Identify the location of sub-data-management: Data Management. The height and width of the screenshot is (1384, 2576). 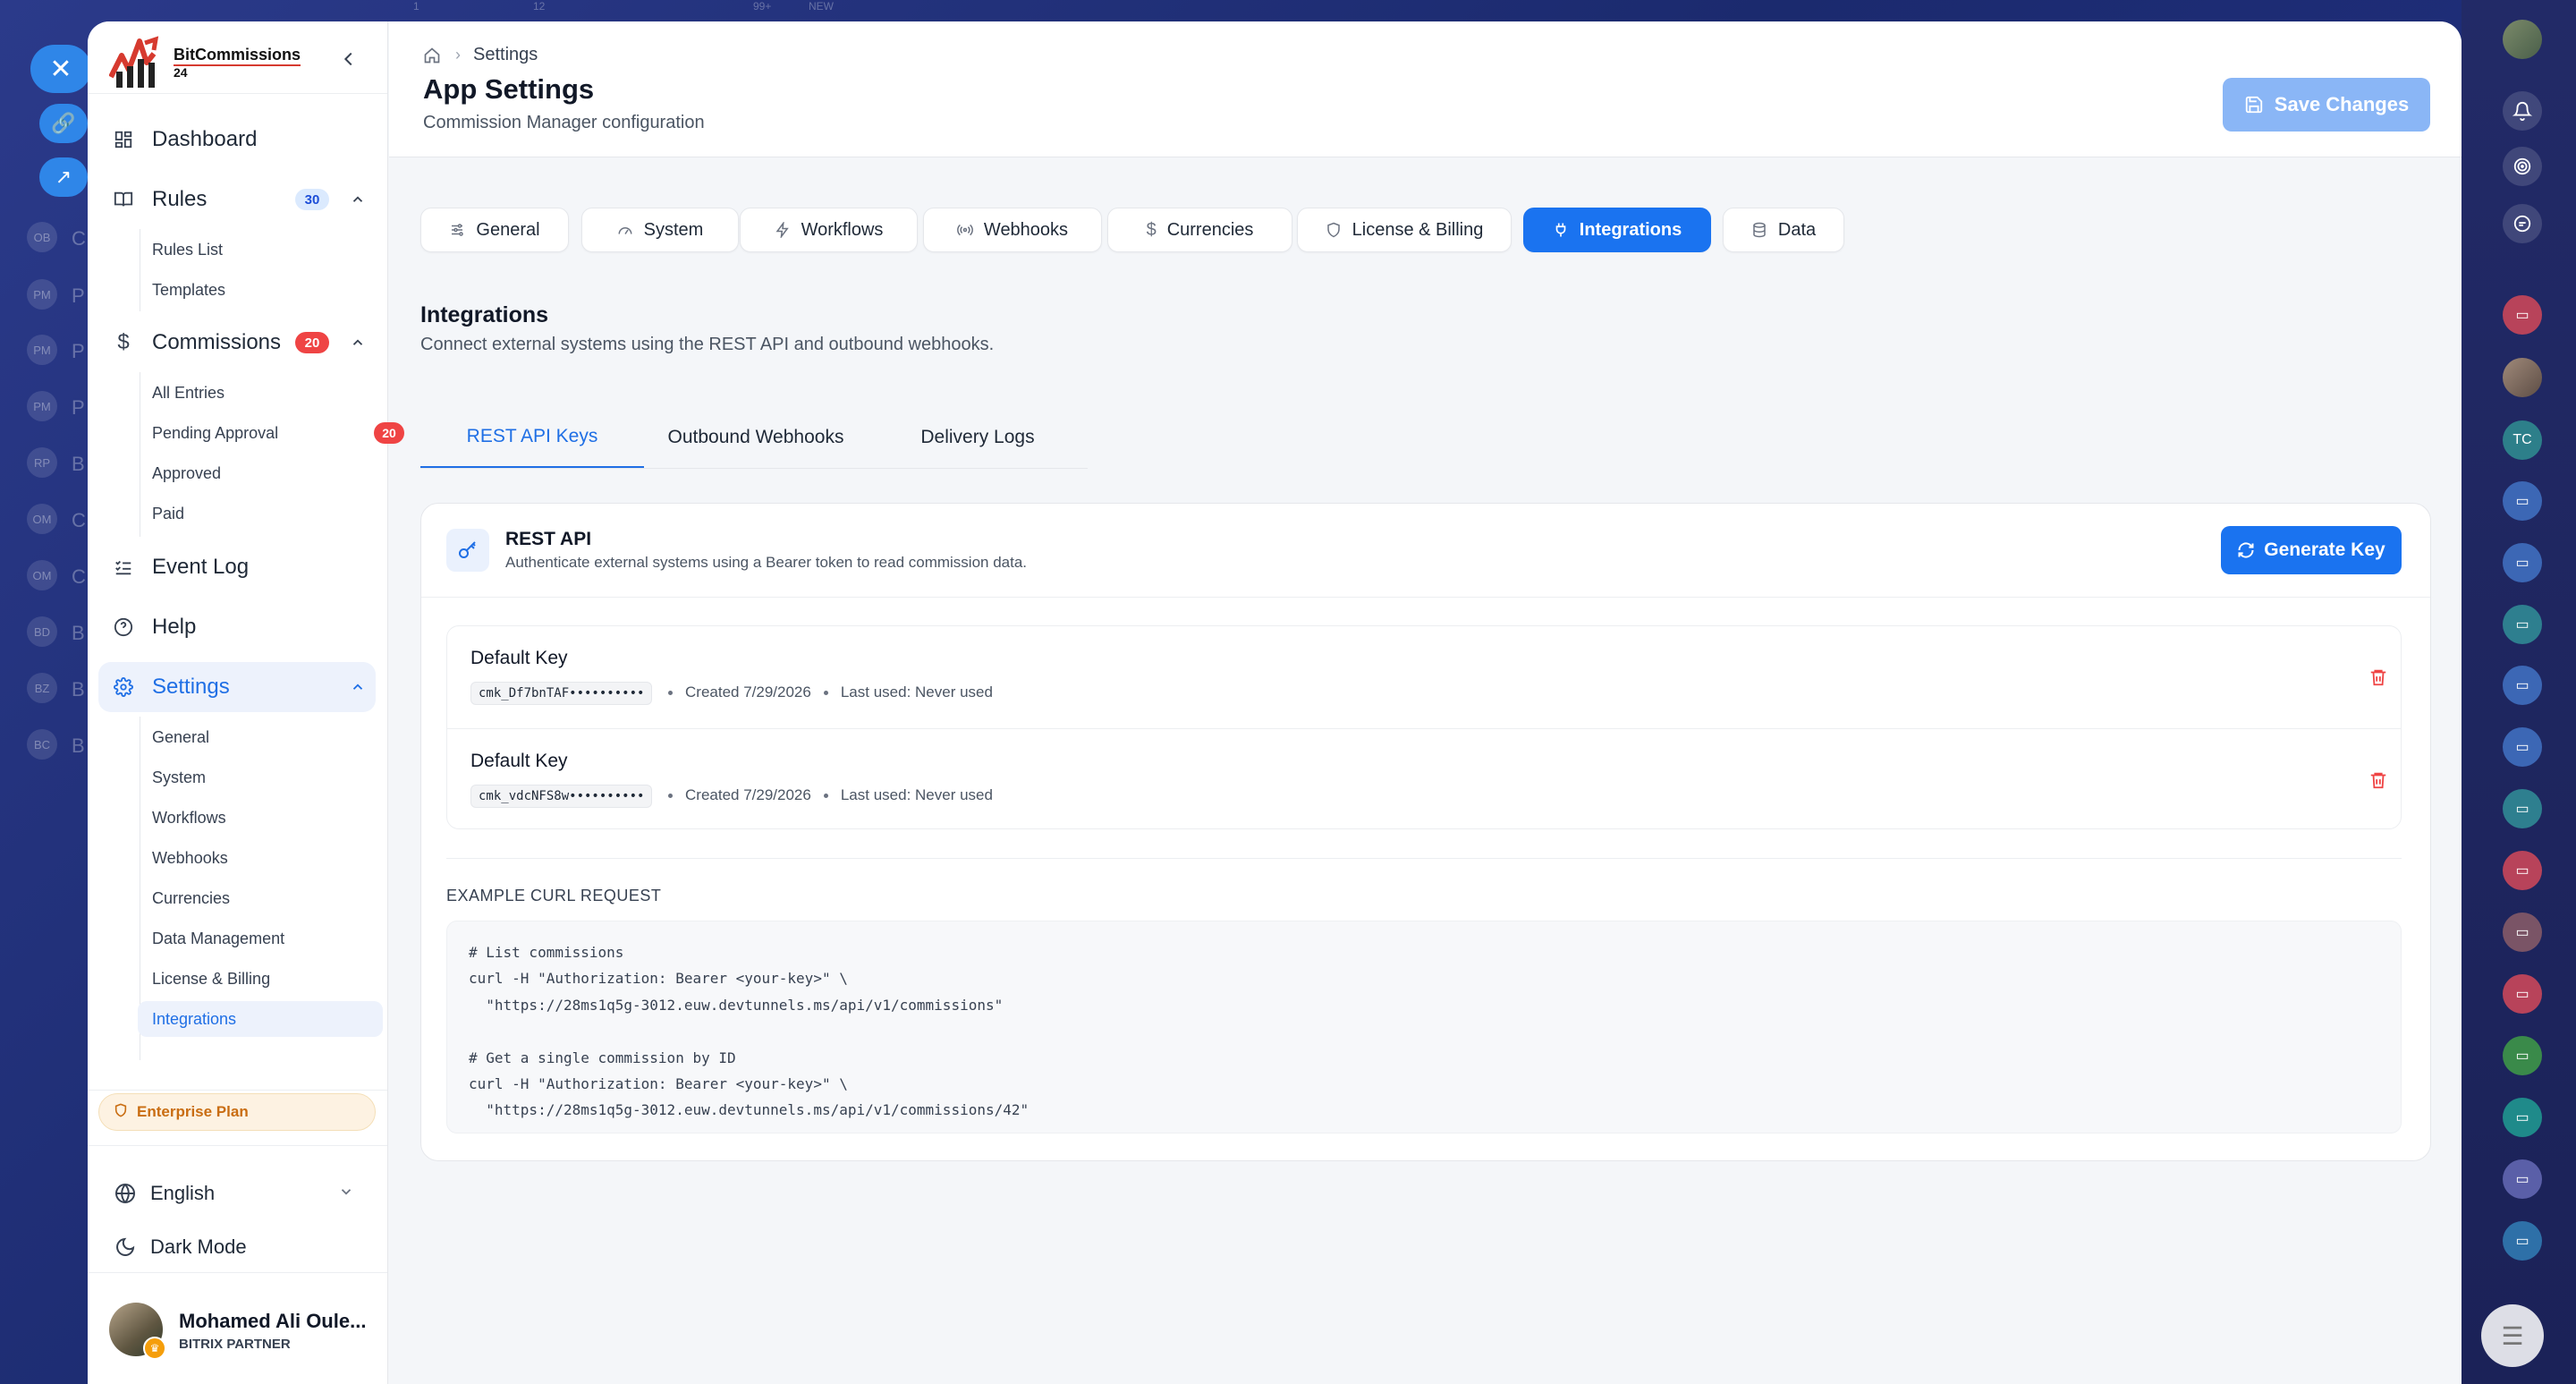
(260, 939).